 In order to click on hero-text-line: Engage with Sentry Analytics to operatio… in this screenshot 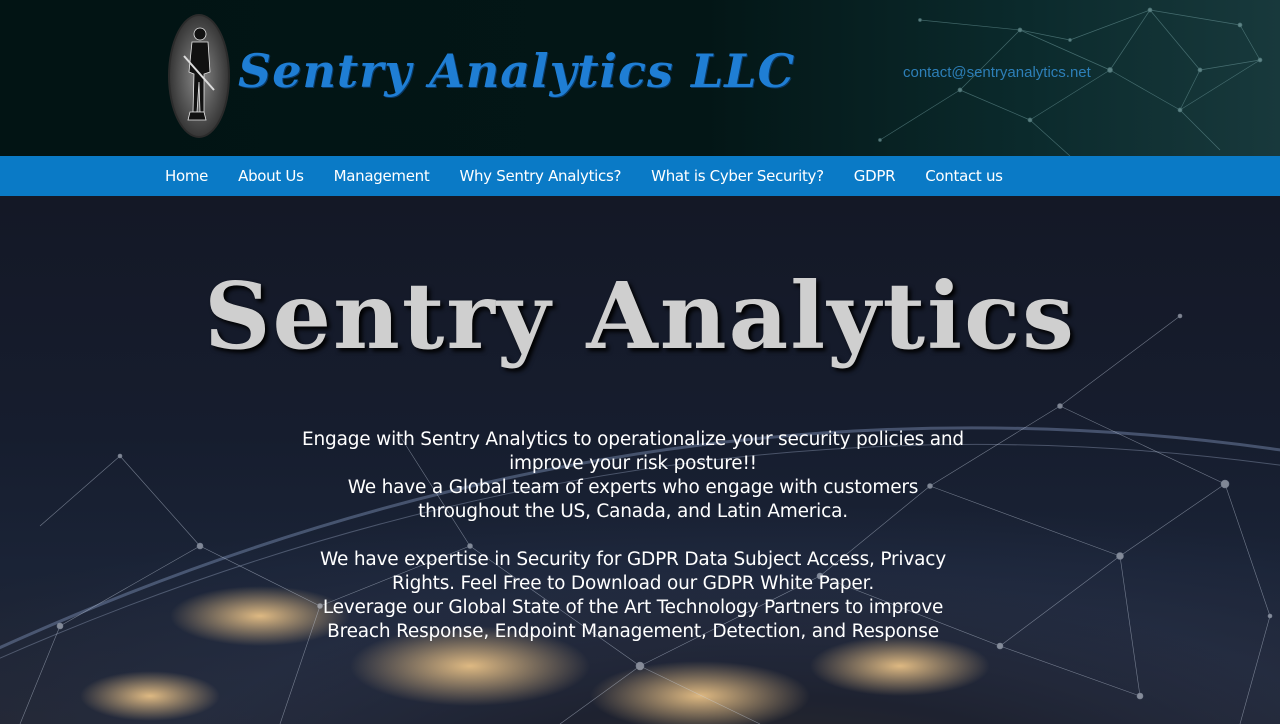, I will do `click(633, 439)`.